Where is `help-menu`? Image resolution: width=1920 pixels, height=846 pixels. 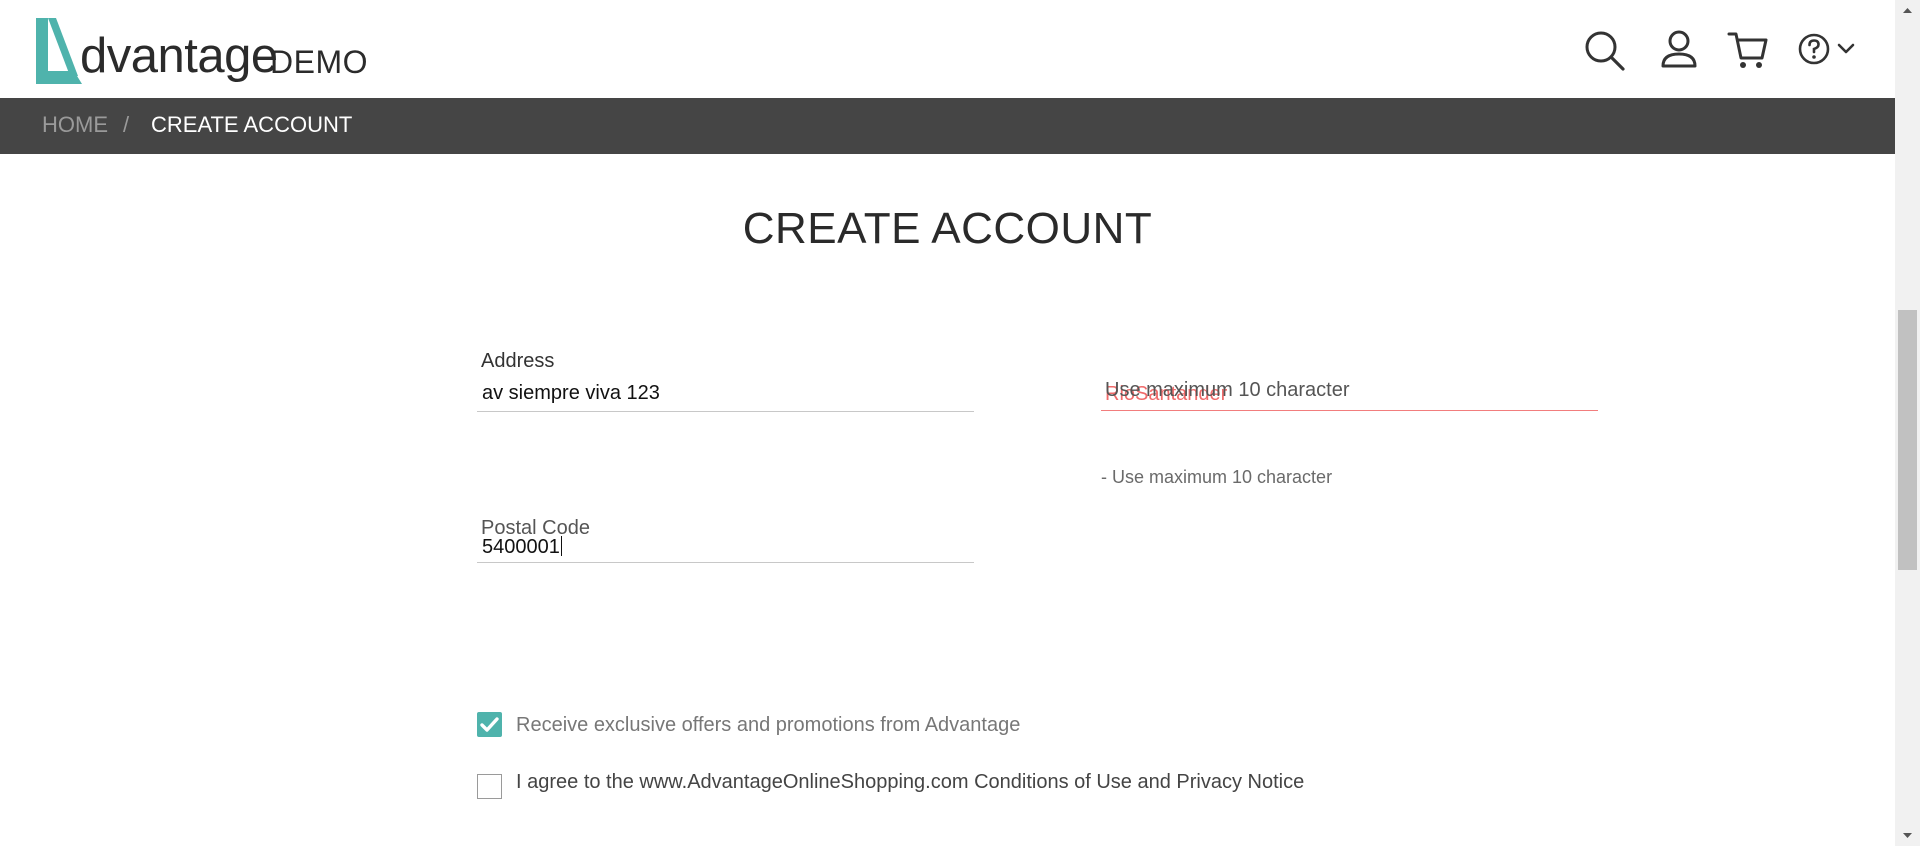
help-menu is located at coordinates (1830, 50).